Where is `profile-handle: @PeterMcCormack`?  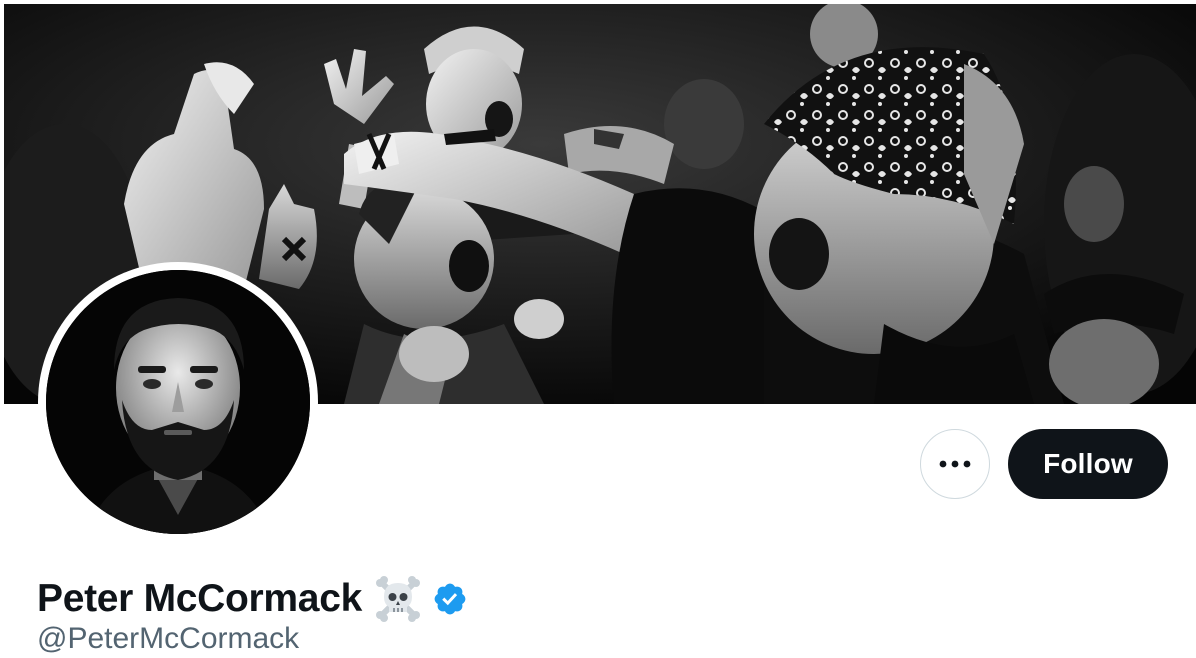 profile-handle: @PeterMcCormack is located at coordinates (168, 638).